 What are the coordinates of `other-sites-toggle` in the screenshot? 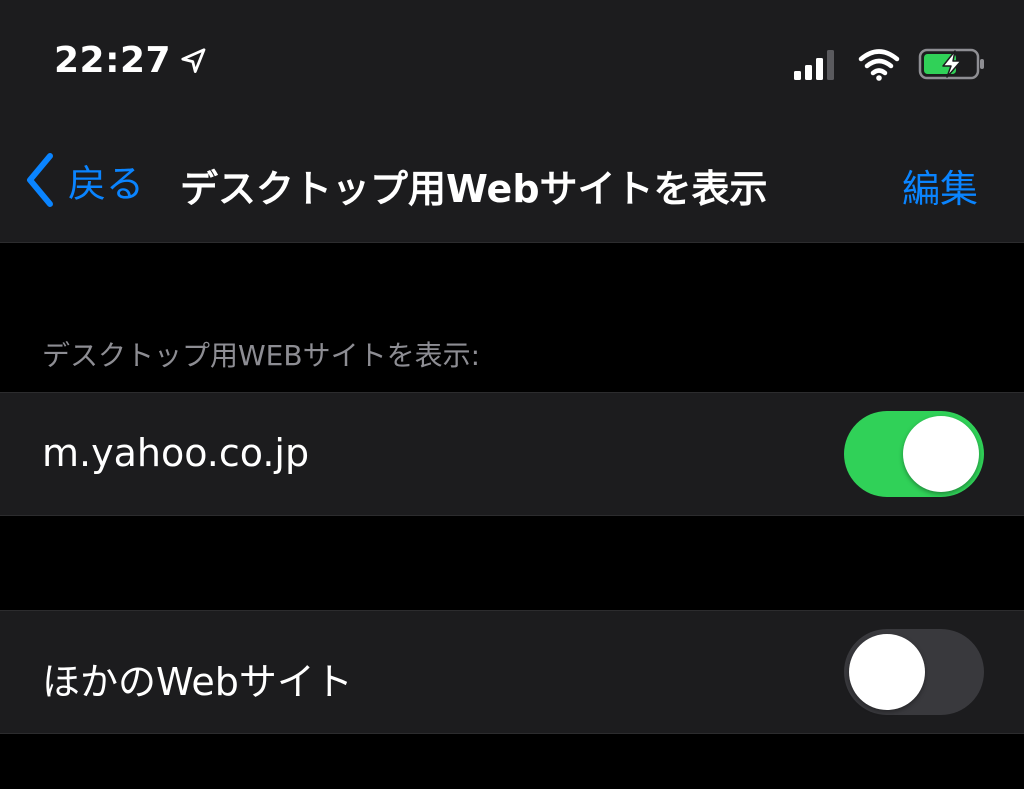 It's located at (914, 672).